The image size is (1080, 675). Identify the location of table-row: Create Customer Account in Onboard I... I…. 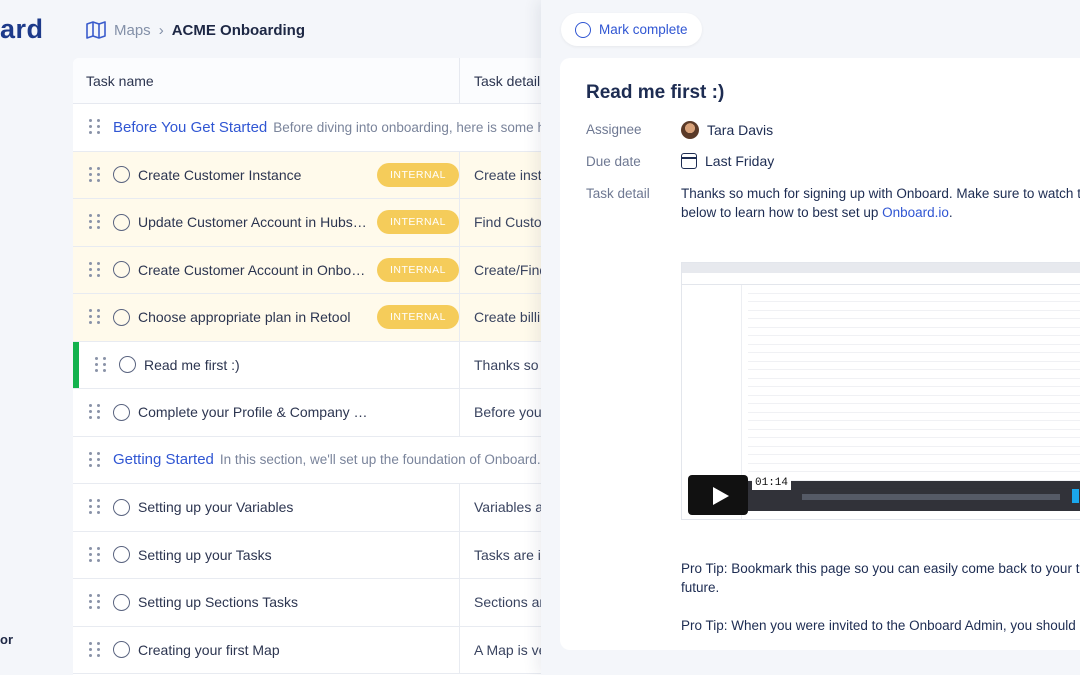
(308, 270).